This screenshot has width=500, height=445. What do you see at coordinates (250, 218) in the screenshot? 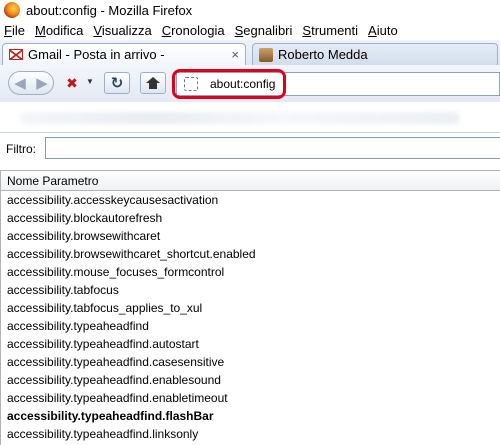
I see `table-row: accessibility.blockautorefresh` at bounding box center [250, 218].